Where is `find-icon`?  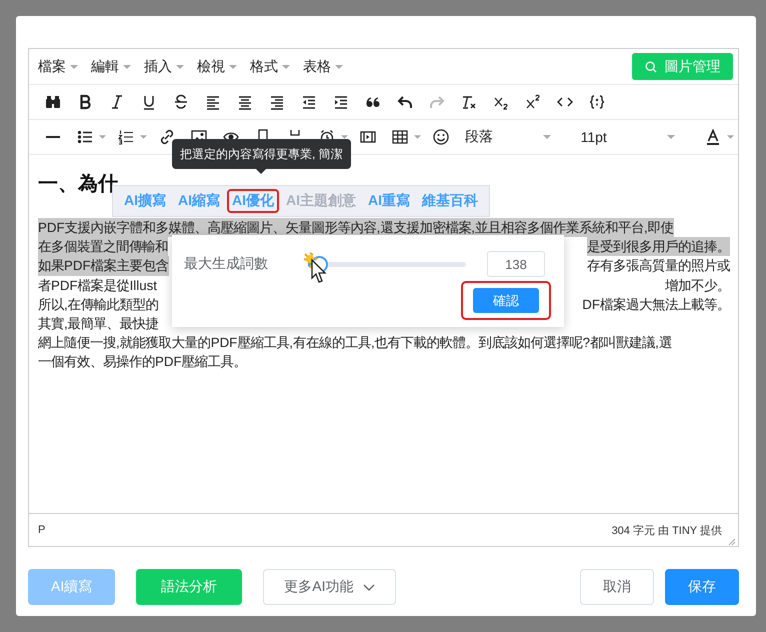
find-icon is located at coordinates (53, 102).